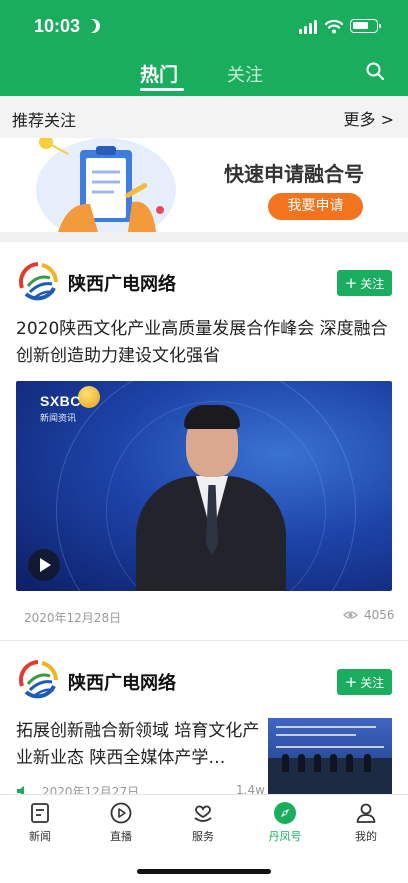  Describe the element at coordinates (379, 615) in the screenshot. I see `view-count: 4056` at that location.